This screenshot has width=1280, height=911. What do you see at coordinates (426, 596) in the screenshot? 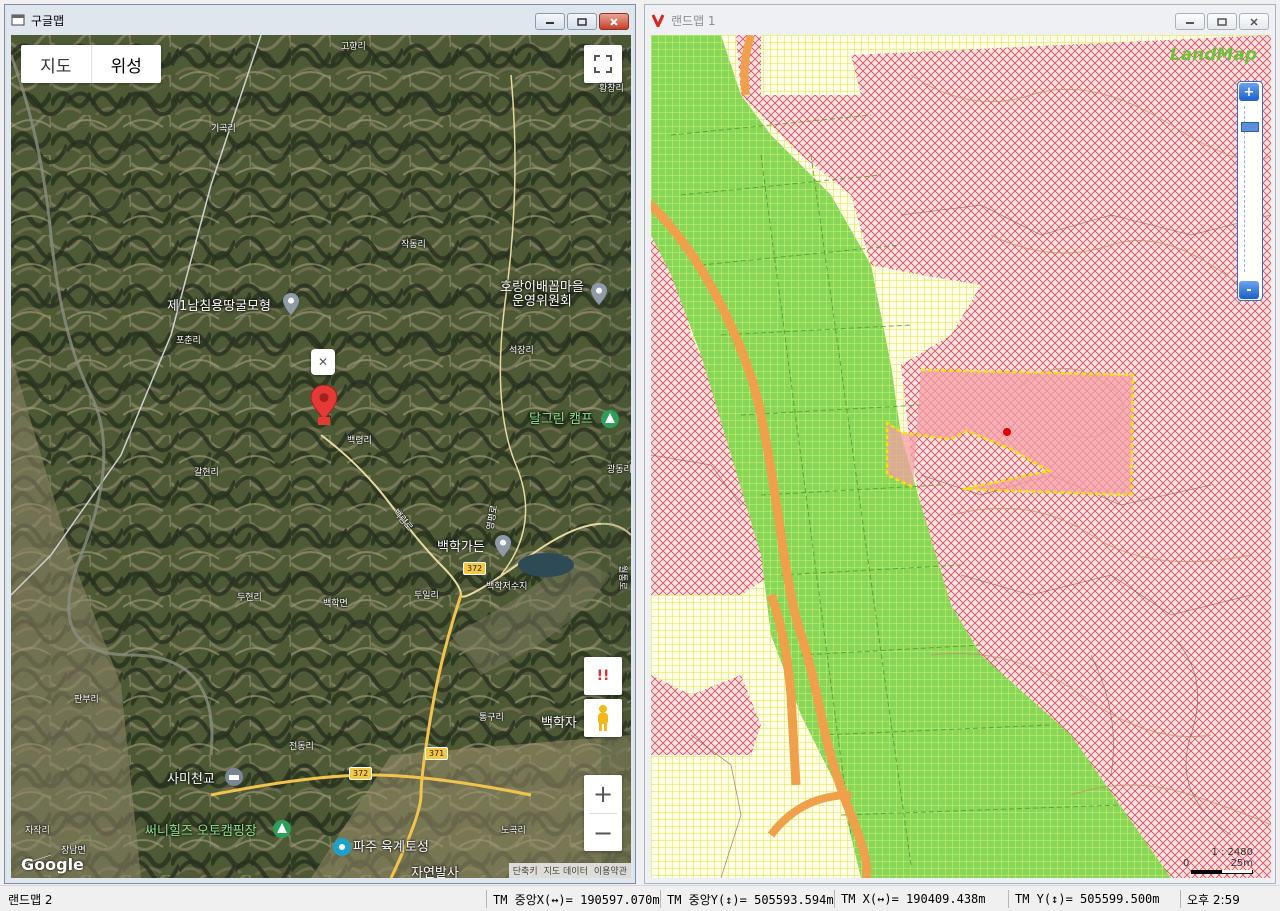
I see `place-label: 두일리` at bounding box center [426, 596].